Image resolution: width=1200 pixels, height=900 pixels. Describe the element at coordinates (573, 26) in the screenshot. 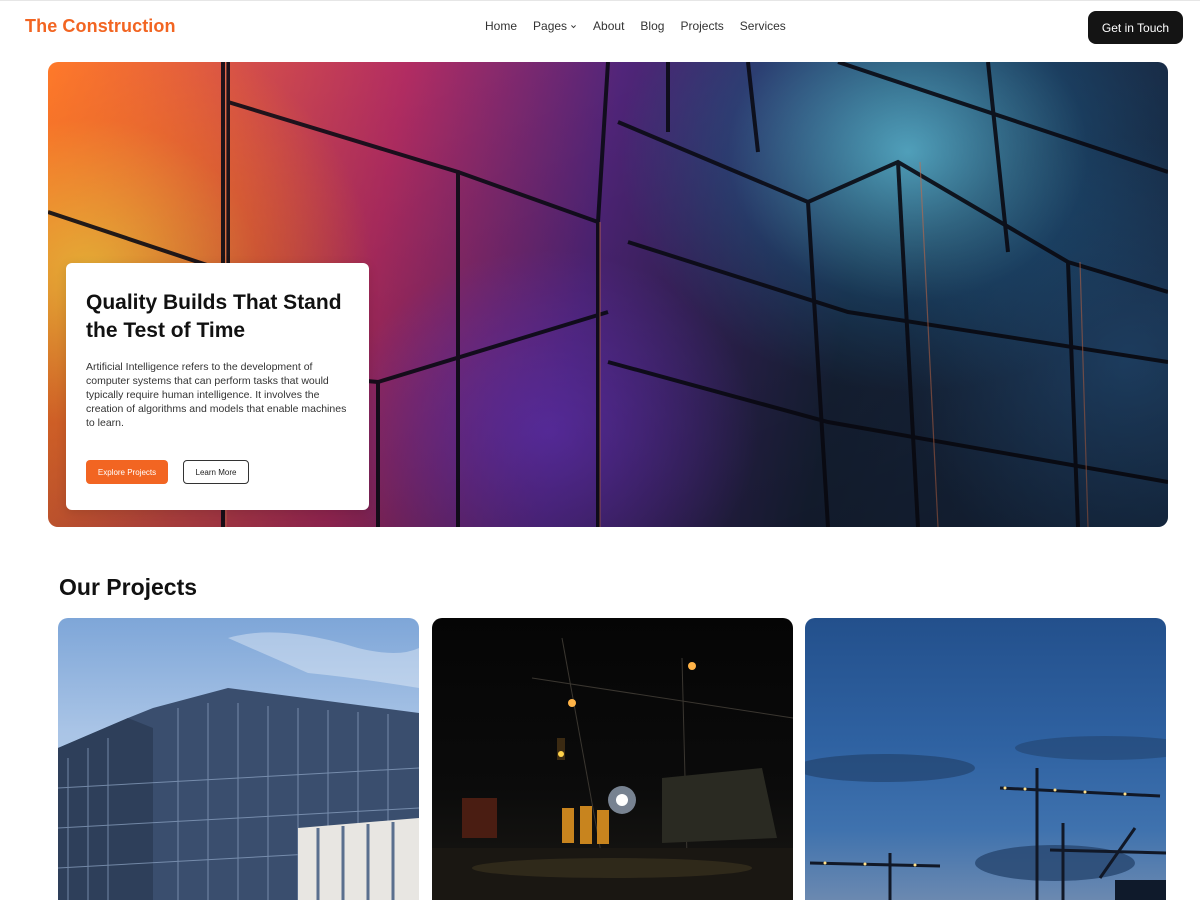

I see `chevron-down-icon` at that location.